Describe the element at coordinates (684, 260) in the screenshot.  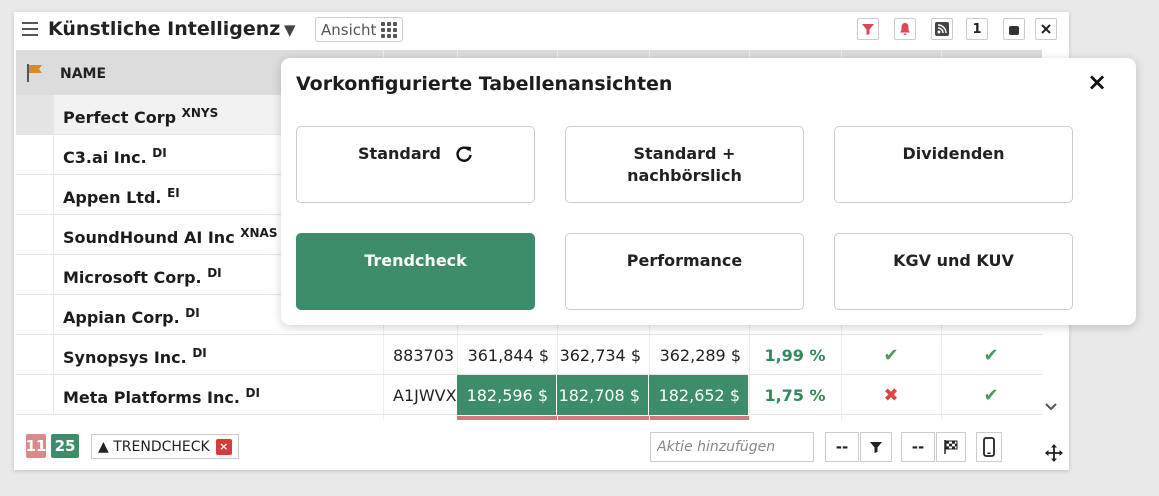
I see `view-option-label: Performance` at that location.